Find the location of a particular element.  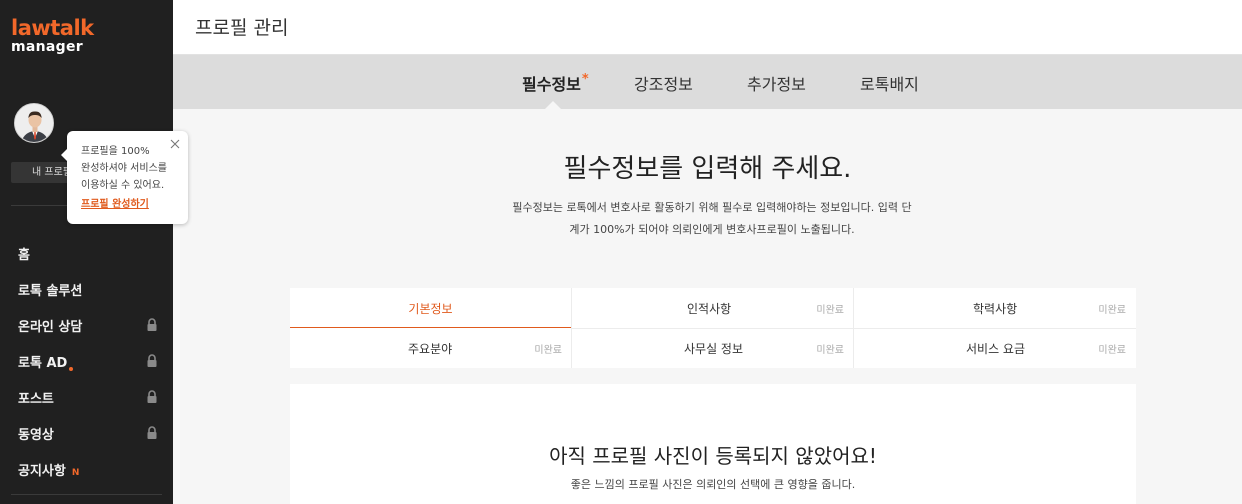

tab-label: 필수정보 is located at coordinates (551, 84).